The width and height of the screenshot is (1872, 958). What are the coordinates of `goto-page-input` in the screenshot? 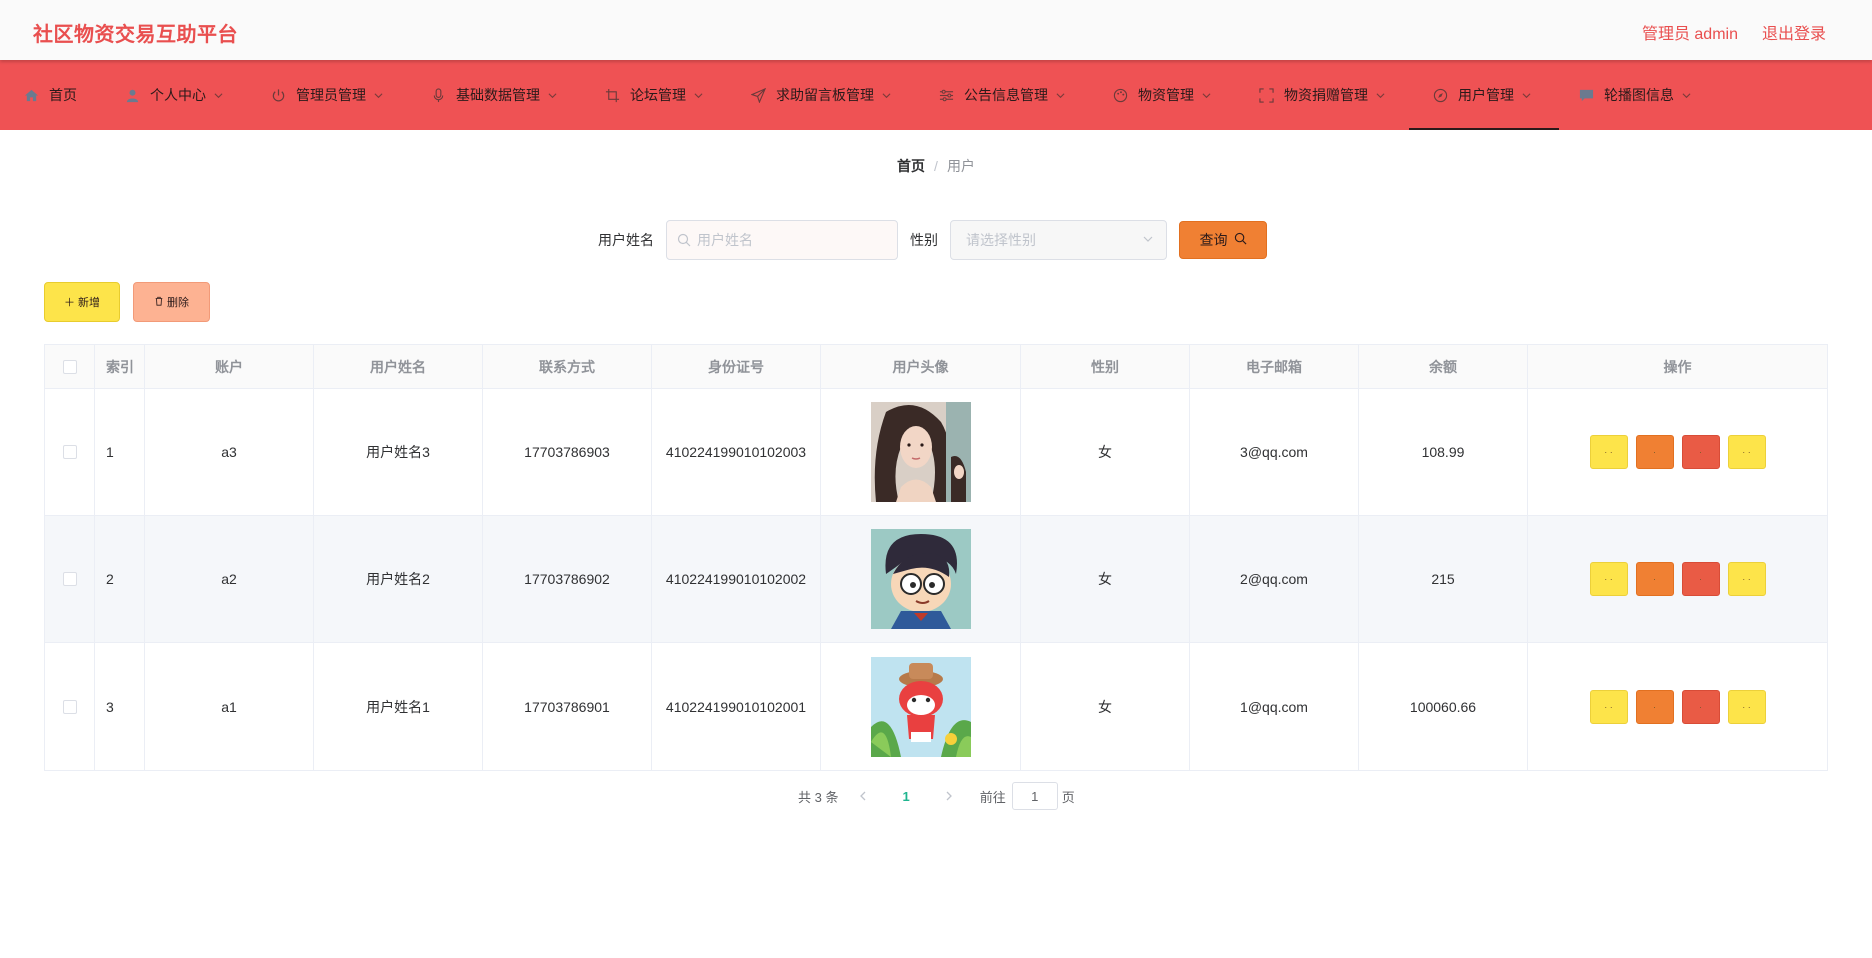 It's located at (1034, 796).